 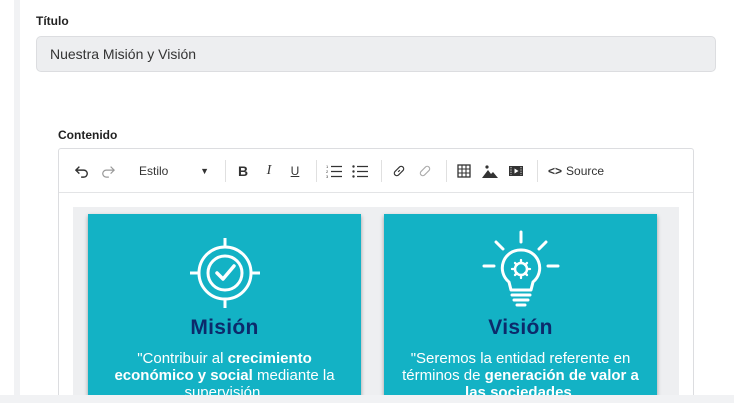 What do you see at coordinates (243, 171) in the screenshot?
I see `bold-button: B` at bounding box center [243, 171].